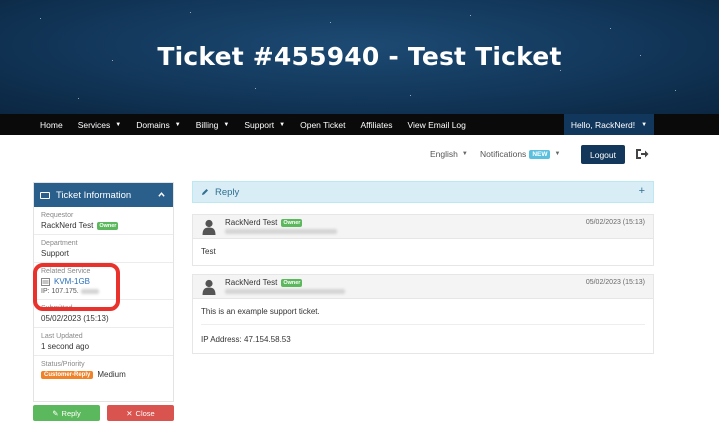  What do you see at coordinates (65, 346) in the screenshot?
I see `last-updated-value: 1 second ago` at bounding box center [65, 346].